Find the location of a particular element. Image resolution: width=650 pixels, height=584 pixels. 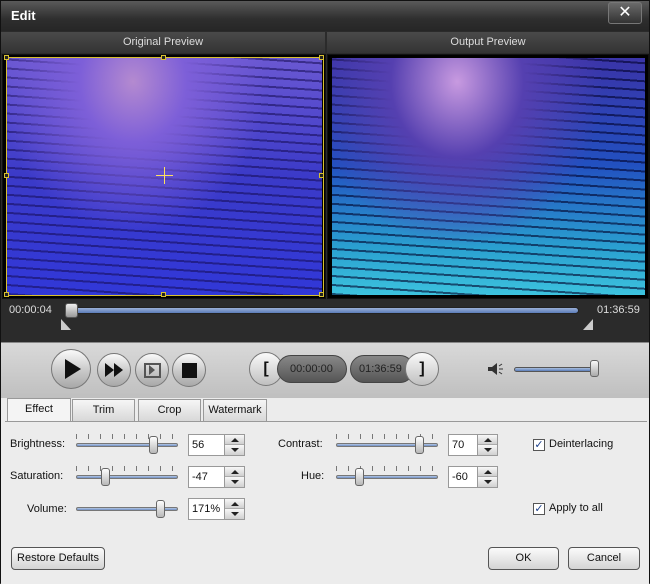

restore-defaults-label: Restore Defaults is located at coordinates (58, 558).